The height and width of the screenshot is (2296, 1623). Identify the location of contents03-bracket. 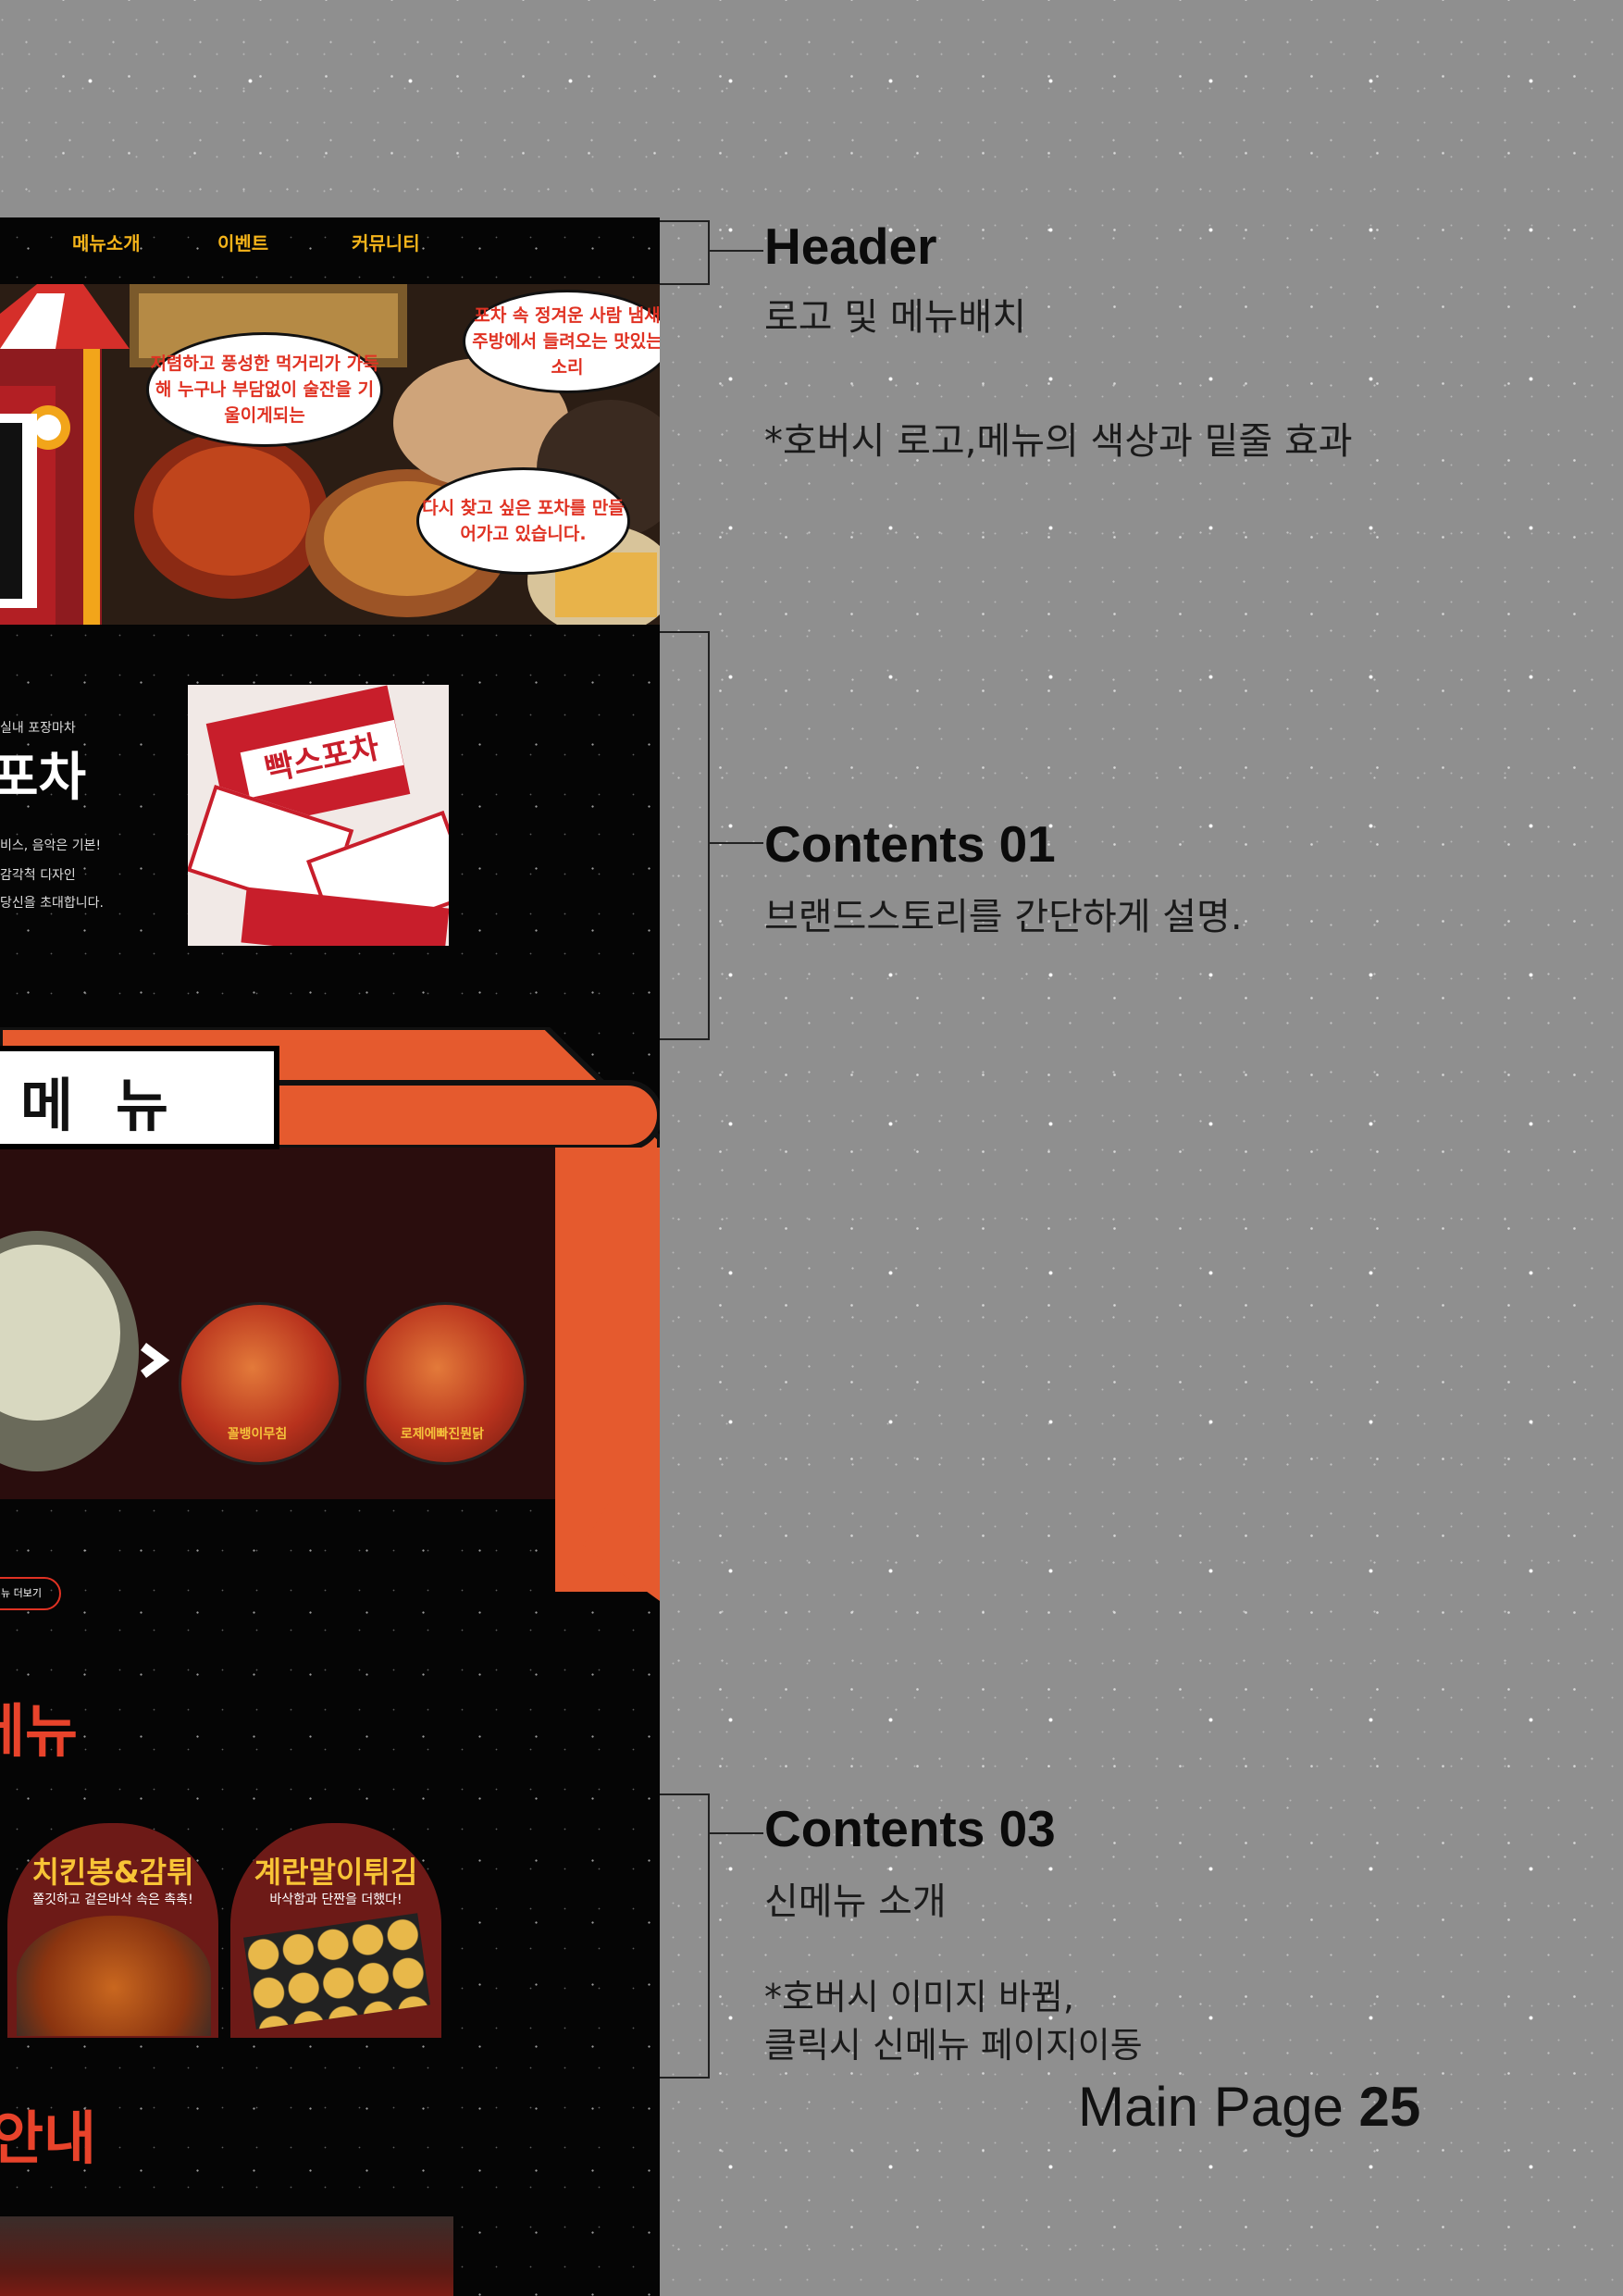
(685, 1936).